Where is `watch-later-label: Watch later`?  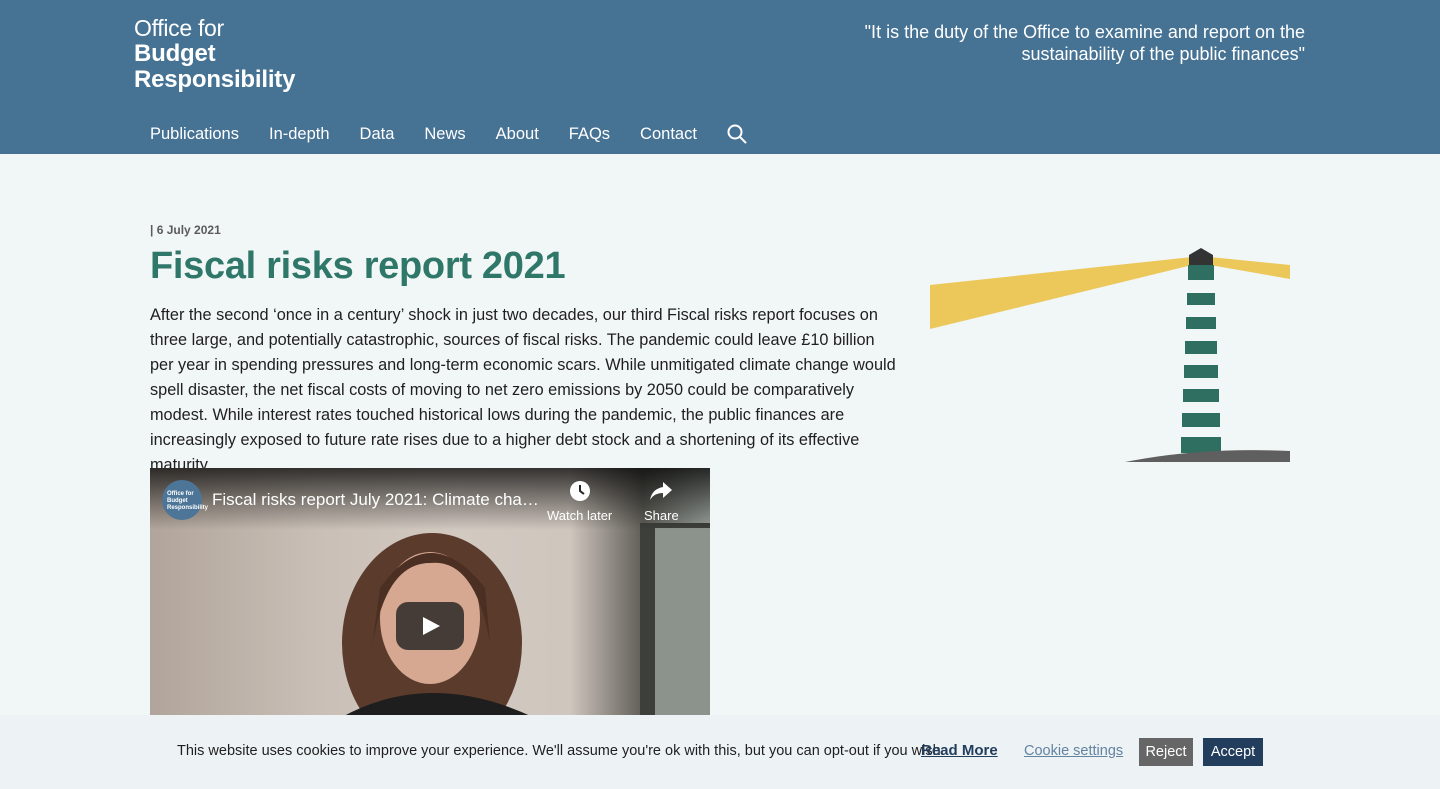 watch-later-label: Watch later is located at coordinates (580, 515).